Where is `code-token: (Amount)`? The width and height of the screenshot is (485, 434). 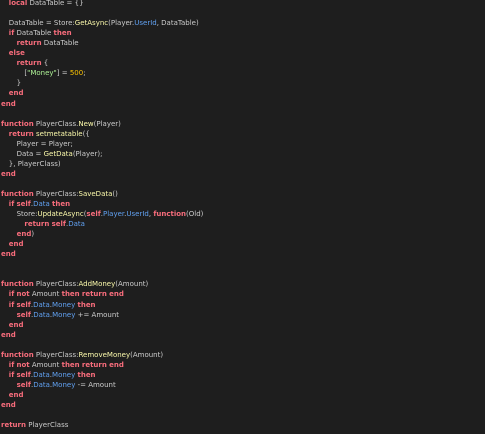 code-token: (Amount) is located at coordinates (132, 284).